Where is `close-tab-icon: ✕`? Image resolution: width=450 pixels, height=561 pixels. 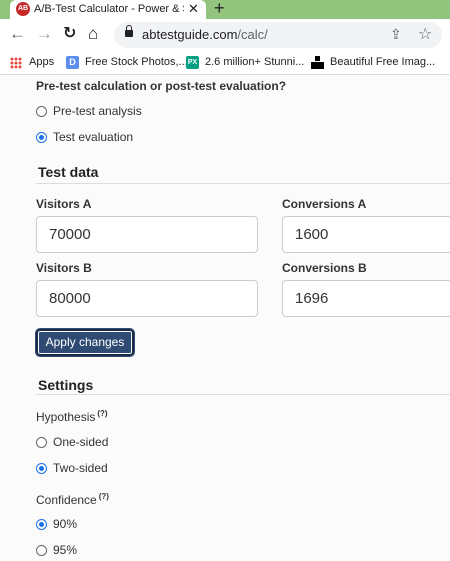
close-tab-icon: ✕ is located at coordinates (193, 9).